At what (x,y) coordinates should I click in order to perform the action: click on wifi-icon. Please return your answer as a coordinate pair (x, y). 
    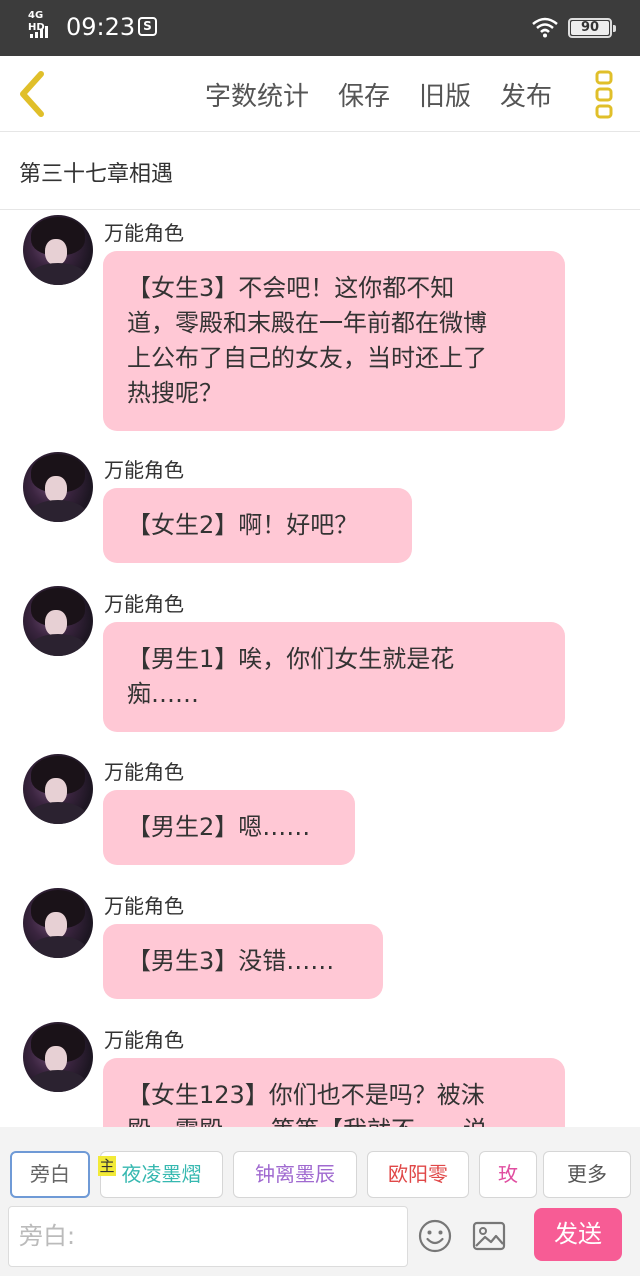
    Looking at the image, I should click on (545, 27).